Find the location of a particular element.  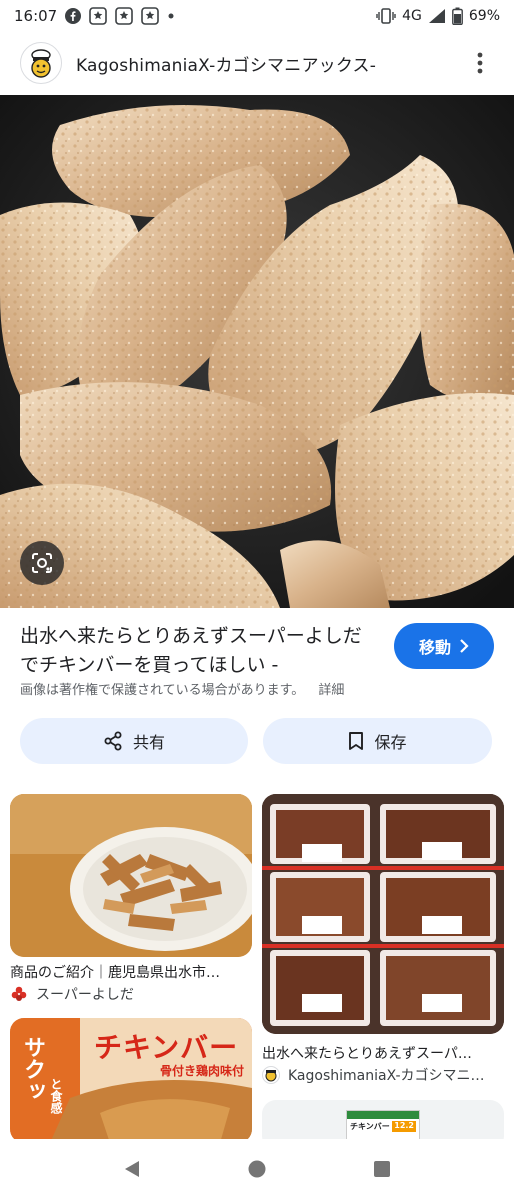

save-label: 保存 is located at coordinates (390, 742).